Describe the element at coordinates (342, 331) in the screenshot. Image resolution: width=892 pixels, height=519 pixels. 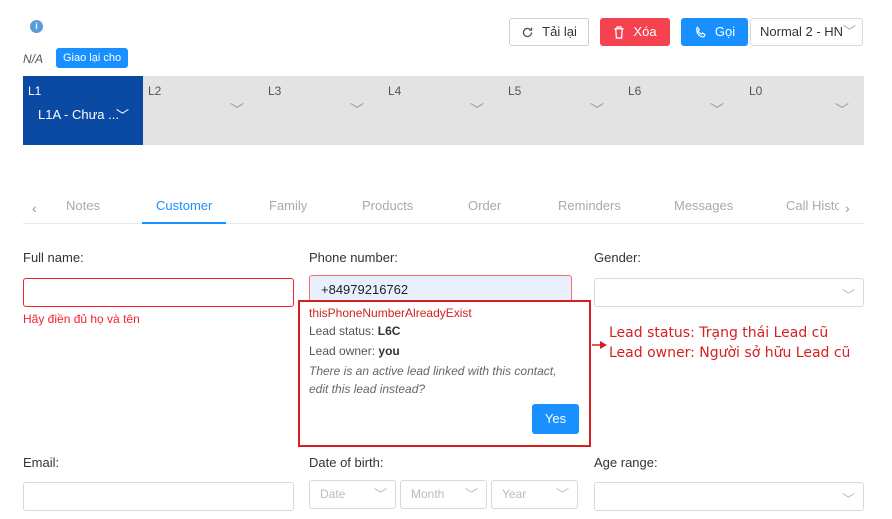
I see `lead-status-label: Lead status:` at that location.